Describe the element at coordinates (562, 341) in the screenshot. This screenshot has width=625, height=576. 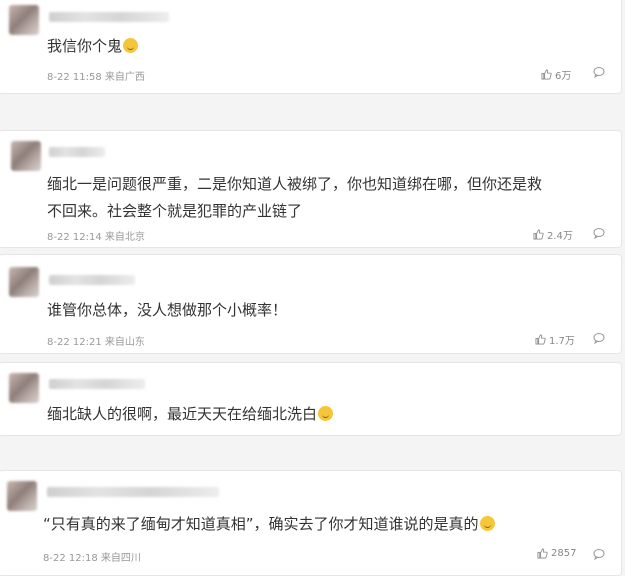
I see `like-count: 1.7万` at that location.